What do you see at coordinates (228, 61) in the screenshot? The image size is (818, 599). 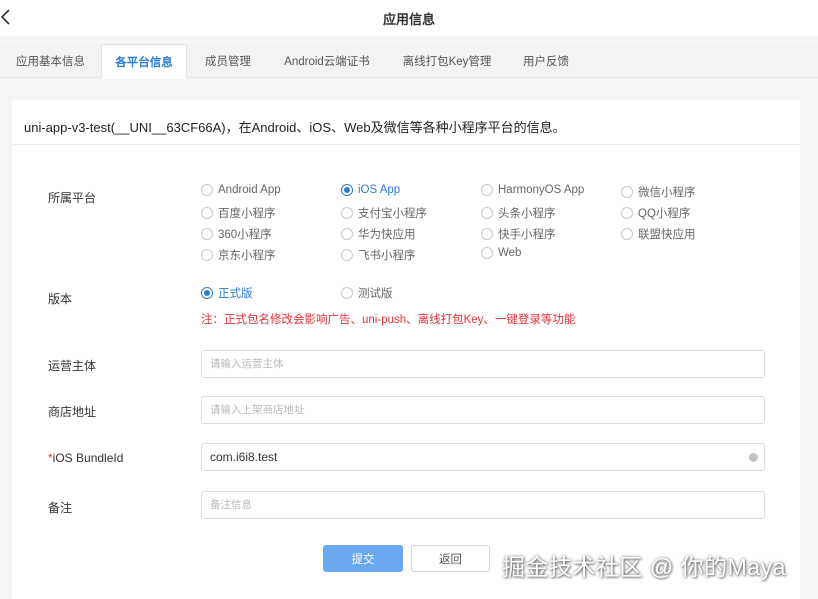 I see `tab-member-management: 成员管理` at bounding box center [228, 61].